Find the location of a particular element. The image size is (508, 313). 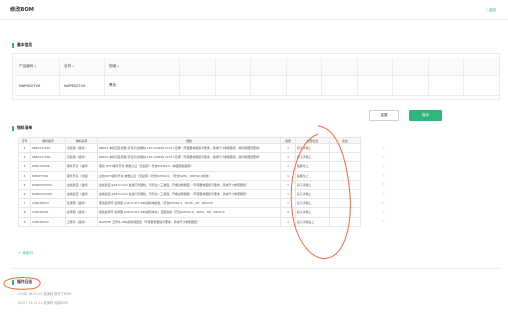

add-row-button: + 添加行 is located at coordinates (25, 253).